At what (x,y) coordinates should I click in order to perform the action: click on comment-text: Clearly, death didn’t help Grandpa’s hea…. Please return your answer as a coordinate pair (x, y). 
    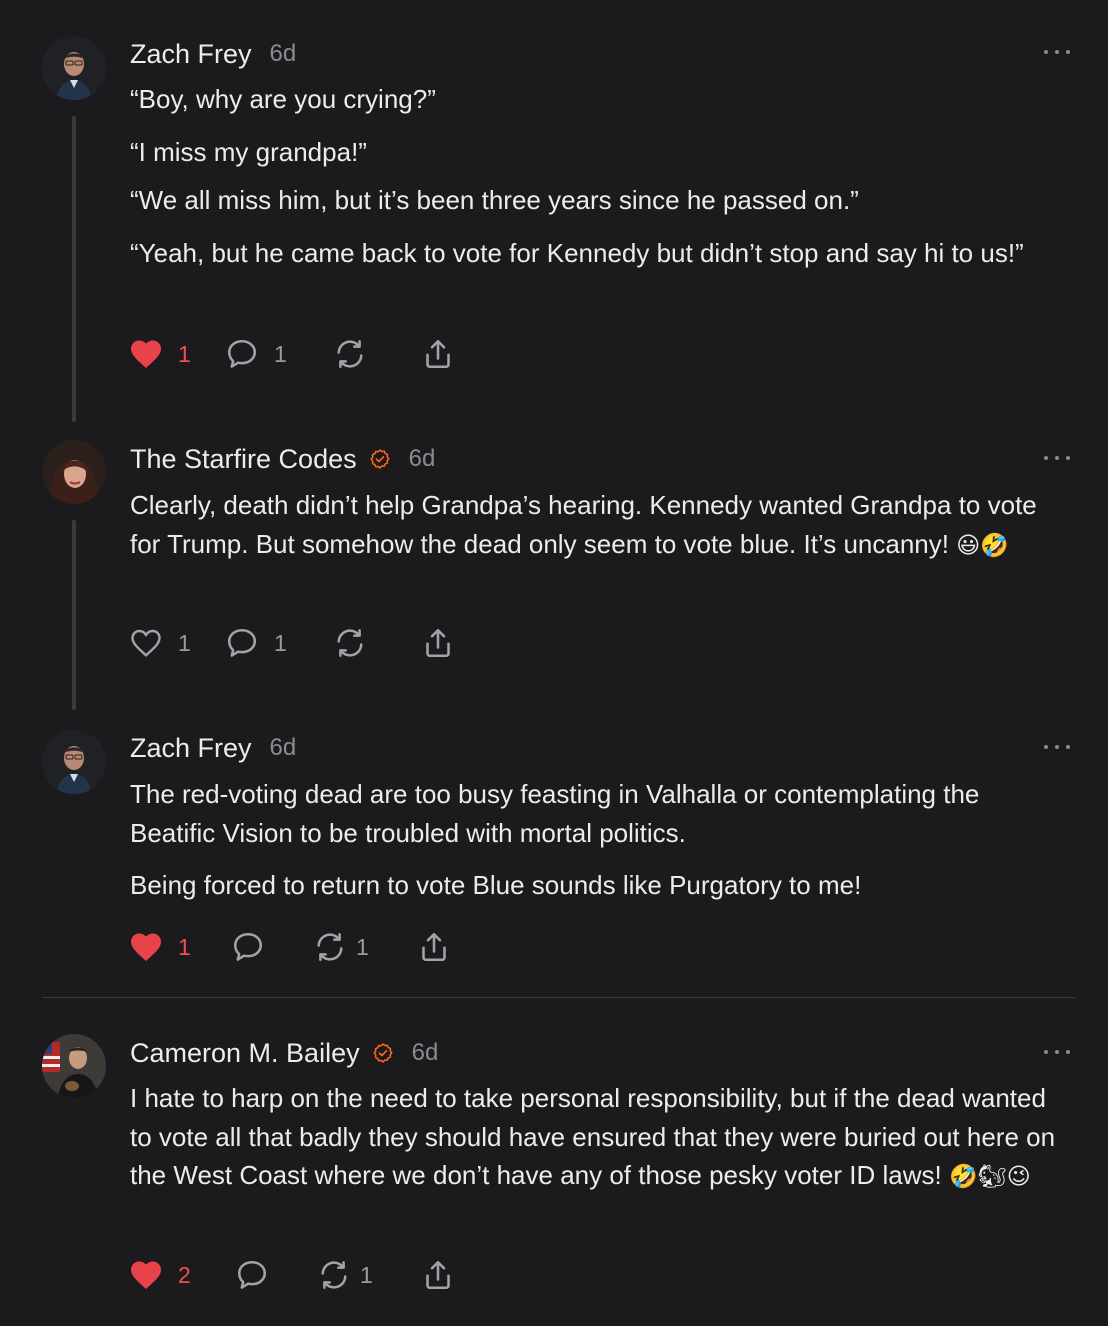
    Looking at the image, I should click on (583, 524).